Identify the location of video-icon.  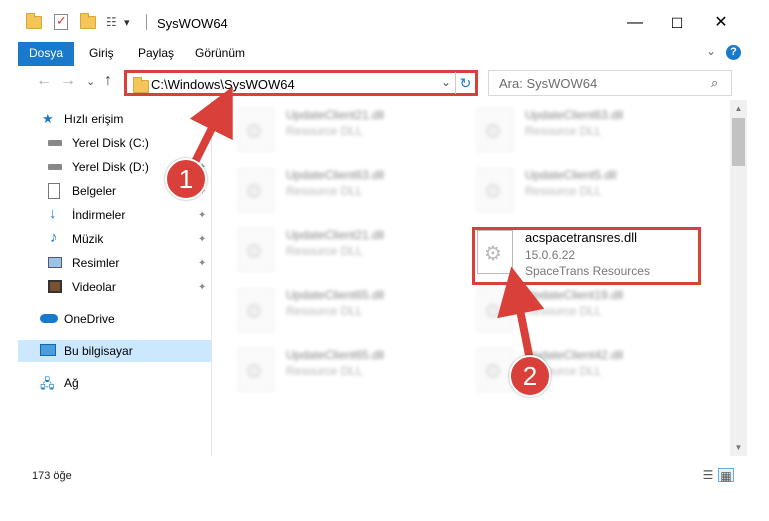
(55, 286).